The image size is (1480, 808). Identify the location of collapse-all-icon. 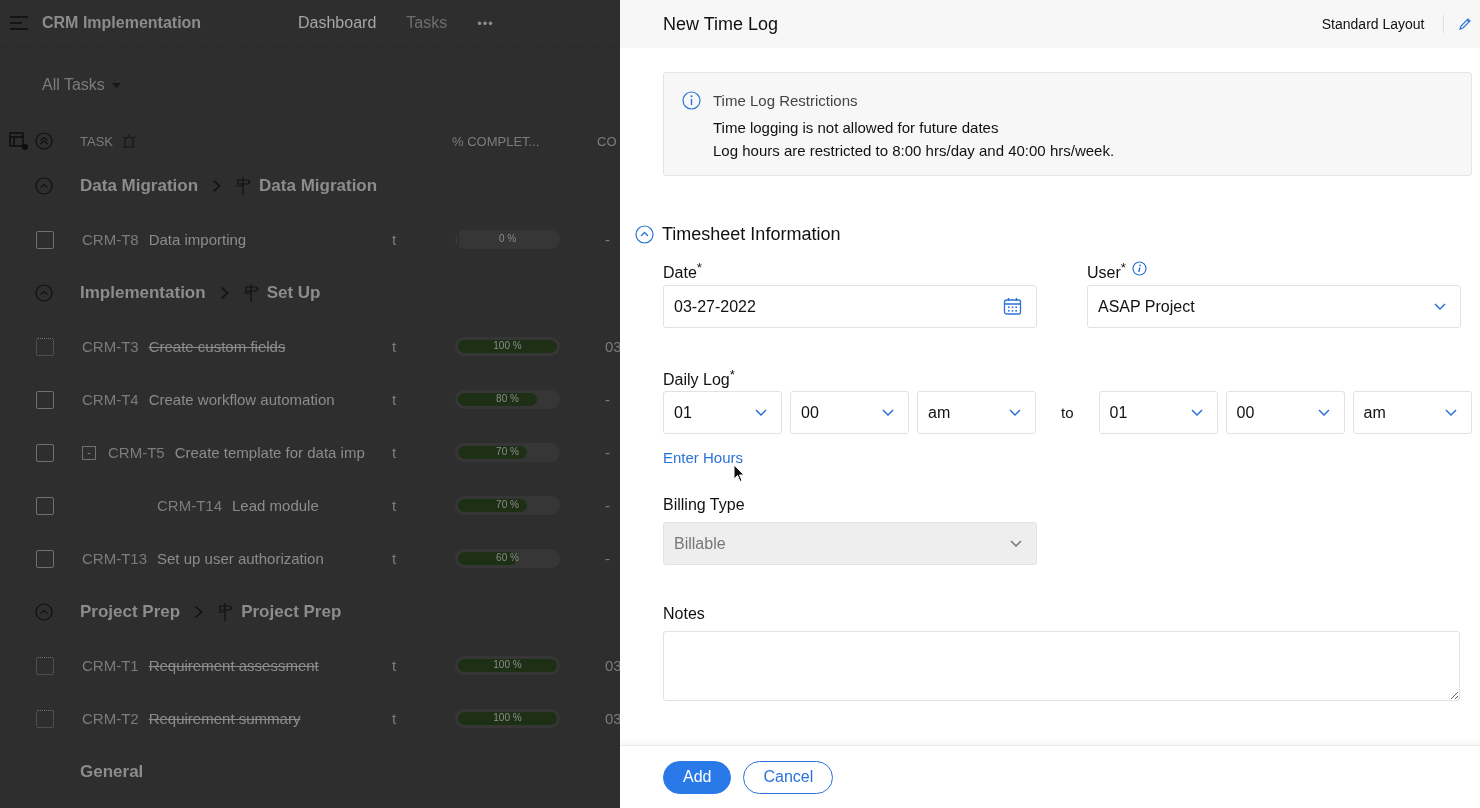
(44, 141).